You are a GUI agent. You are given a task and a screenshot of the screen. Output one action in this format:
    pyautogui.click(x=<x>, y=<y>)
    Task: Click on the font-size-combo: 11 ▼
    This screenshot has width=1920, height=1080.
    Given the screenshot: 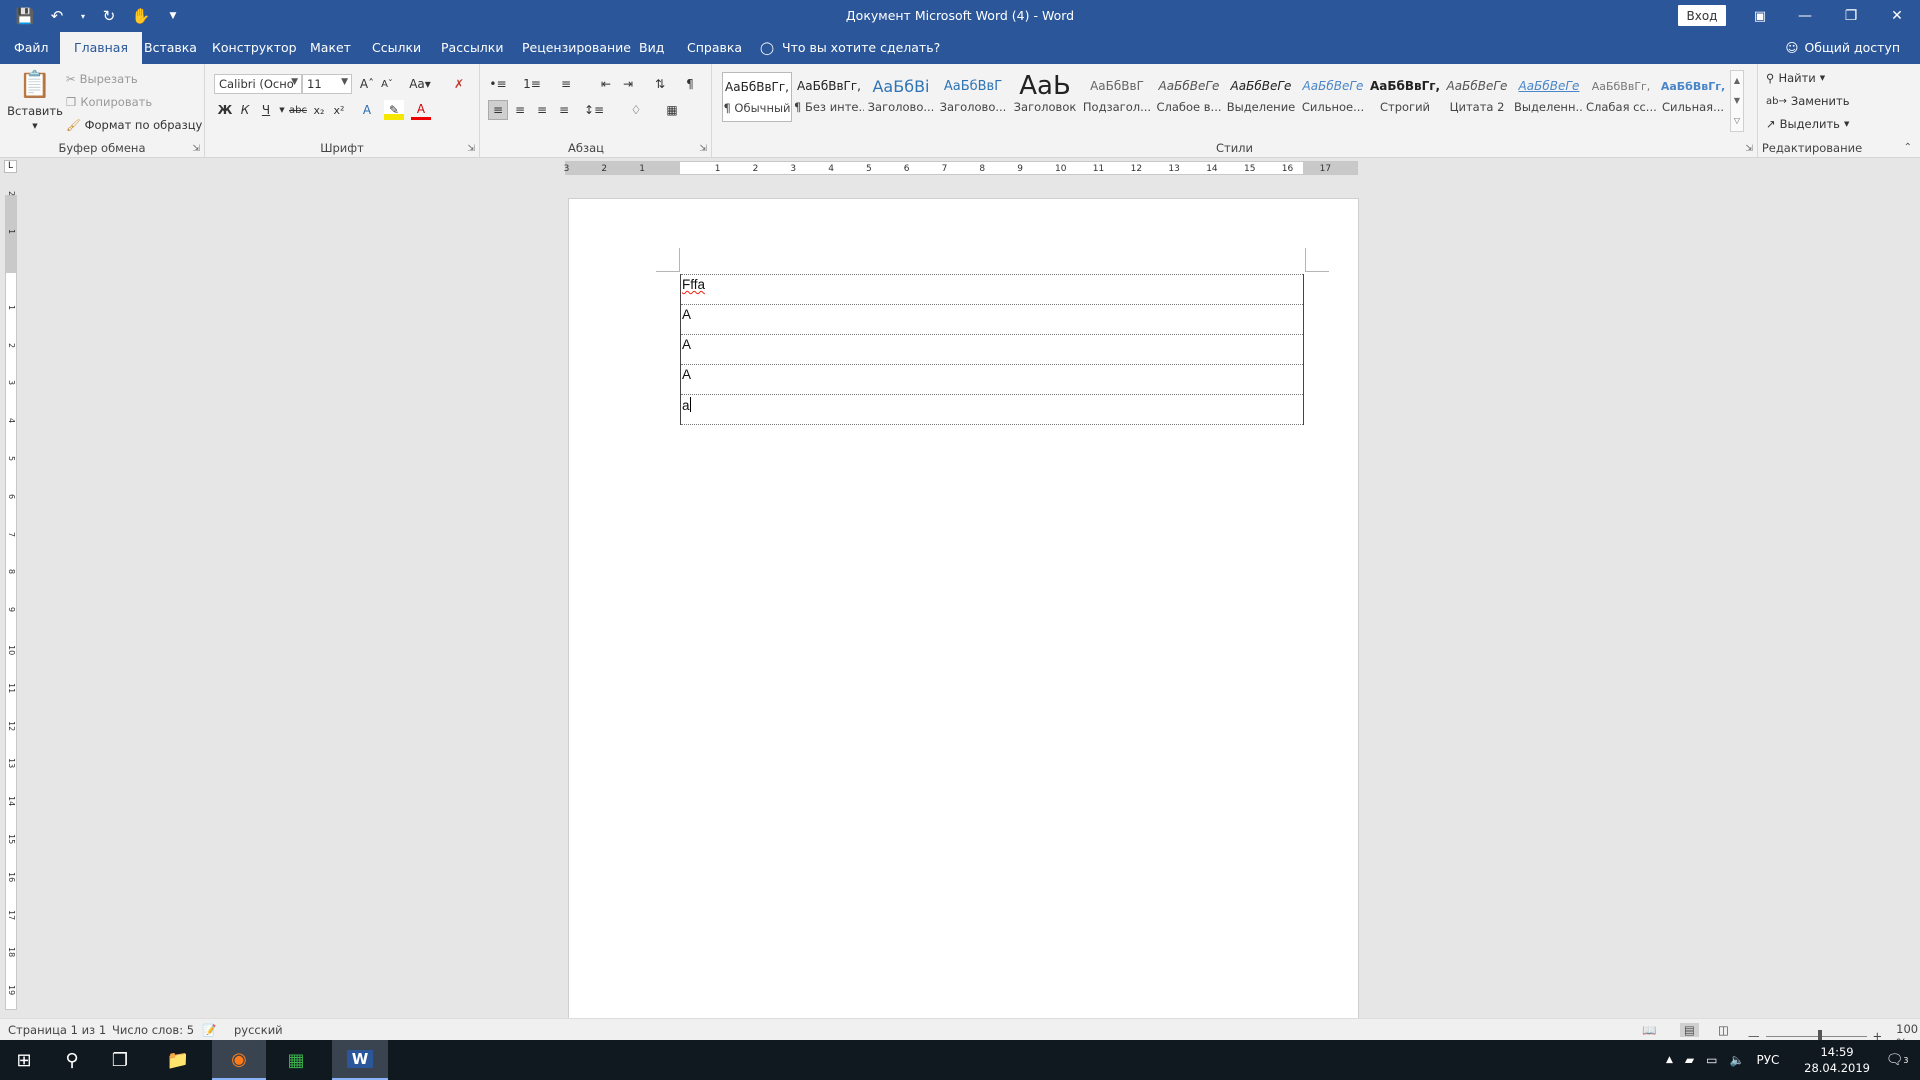 What is the action you would take?
    pyautogui.click(x=327, y=84)
    